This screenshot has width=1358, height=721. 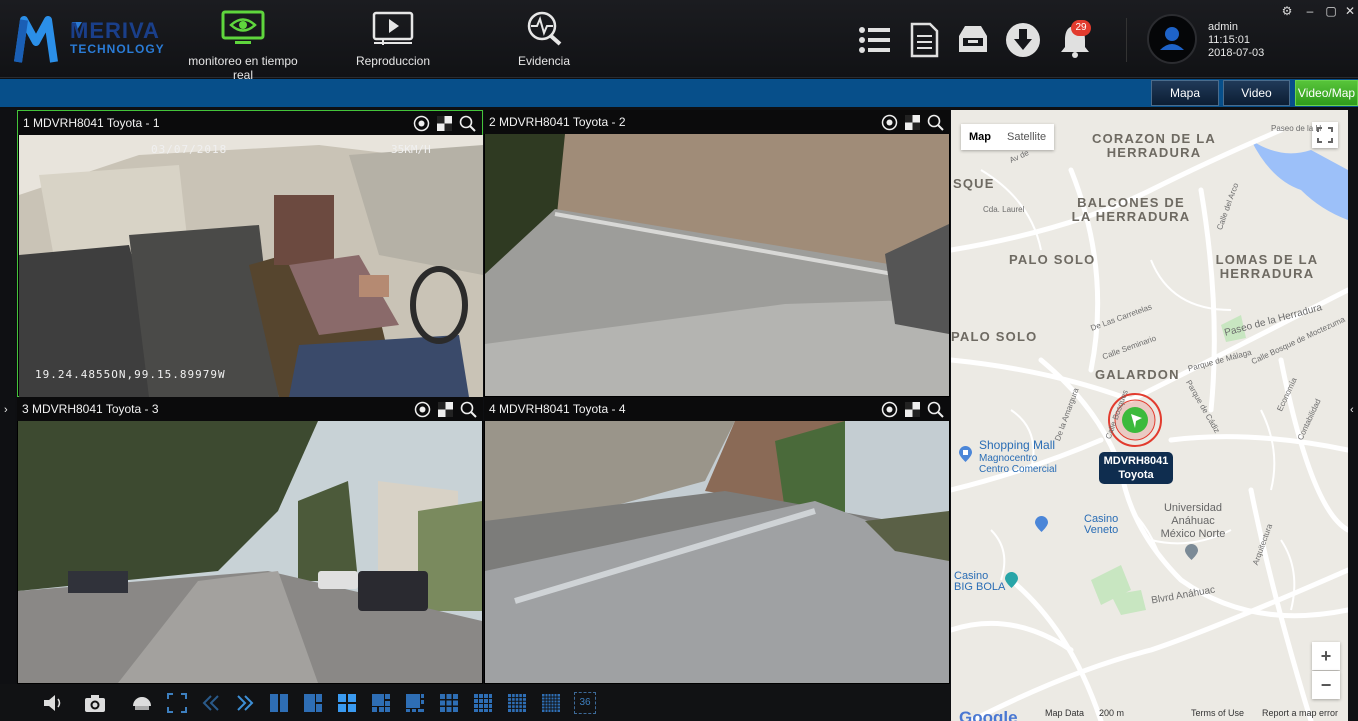 What do you see at coordinates (36, 39) in the screenshot?
I see `meriva-logo-icon` at bounding box center [36, 39].